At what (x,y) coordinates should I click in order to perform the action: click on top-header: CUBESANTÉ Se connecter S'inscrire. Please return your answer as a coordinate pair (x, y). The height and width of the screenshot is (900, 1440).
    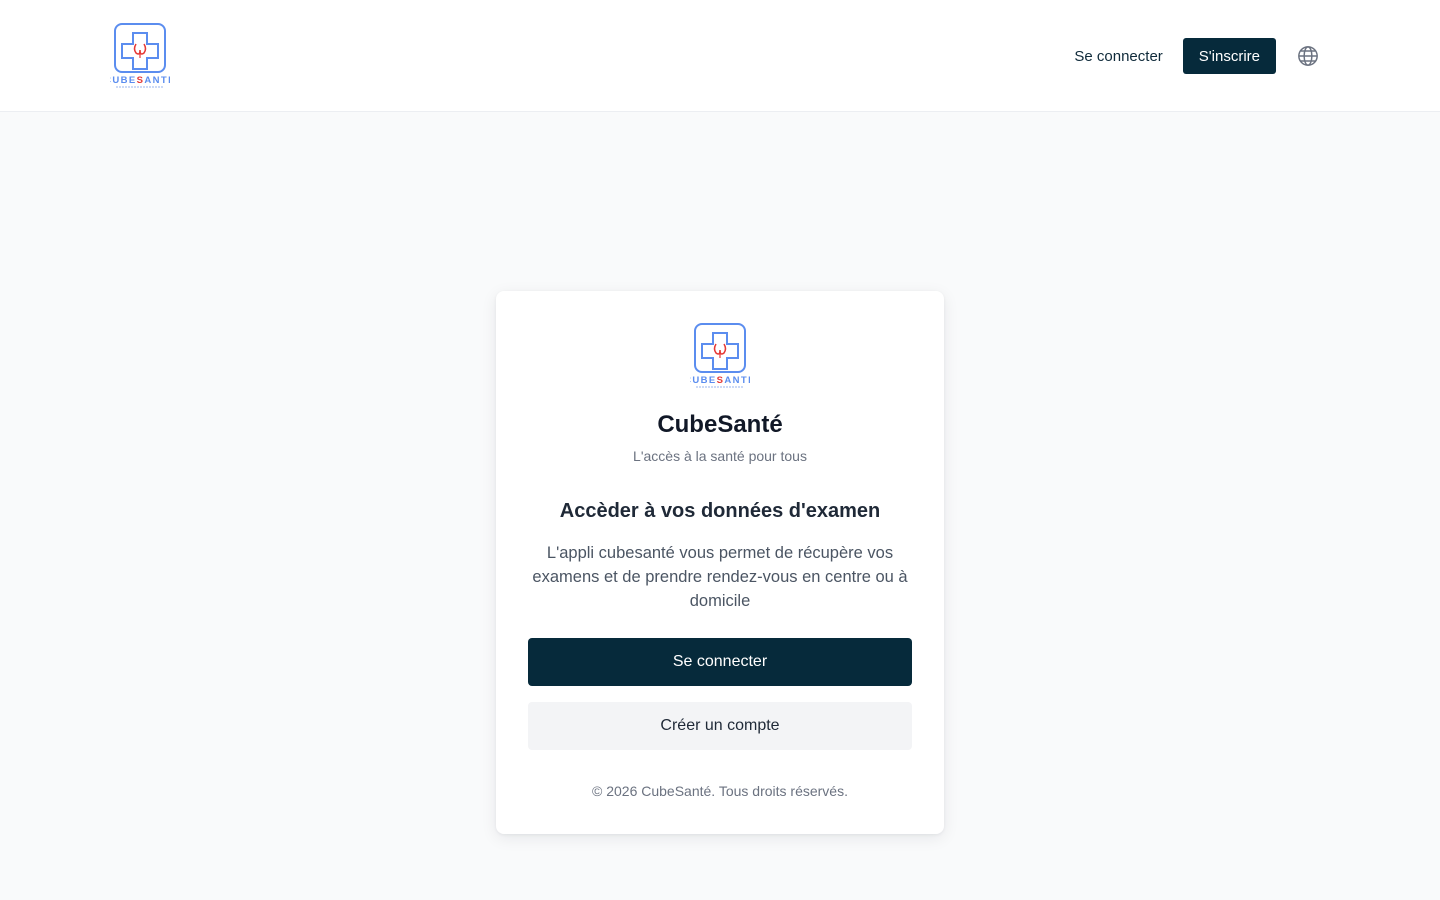
    Looking at the image, I should click on (720, 56).